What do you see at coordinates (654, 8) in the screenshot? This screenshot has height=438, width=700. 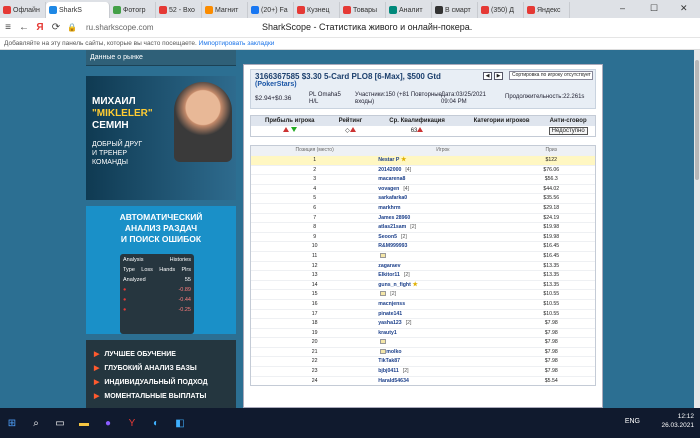 I see `maximize-icon: ☐` at bounding box center [654, 8].